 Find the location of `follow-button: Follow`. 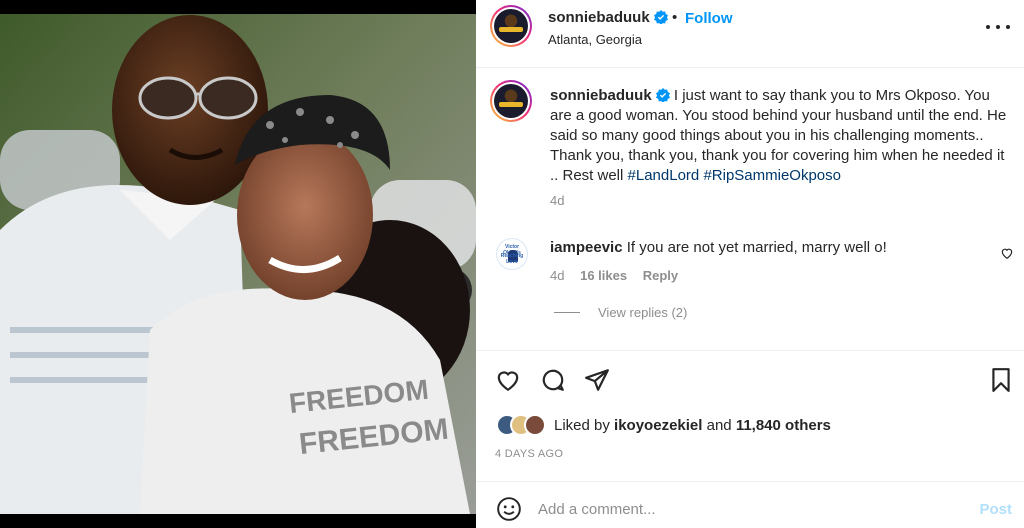

follow-button: Follow is located at coordinates (709, 18).